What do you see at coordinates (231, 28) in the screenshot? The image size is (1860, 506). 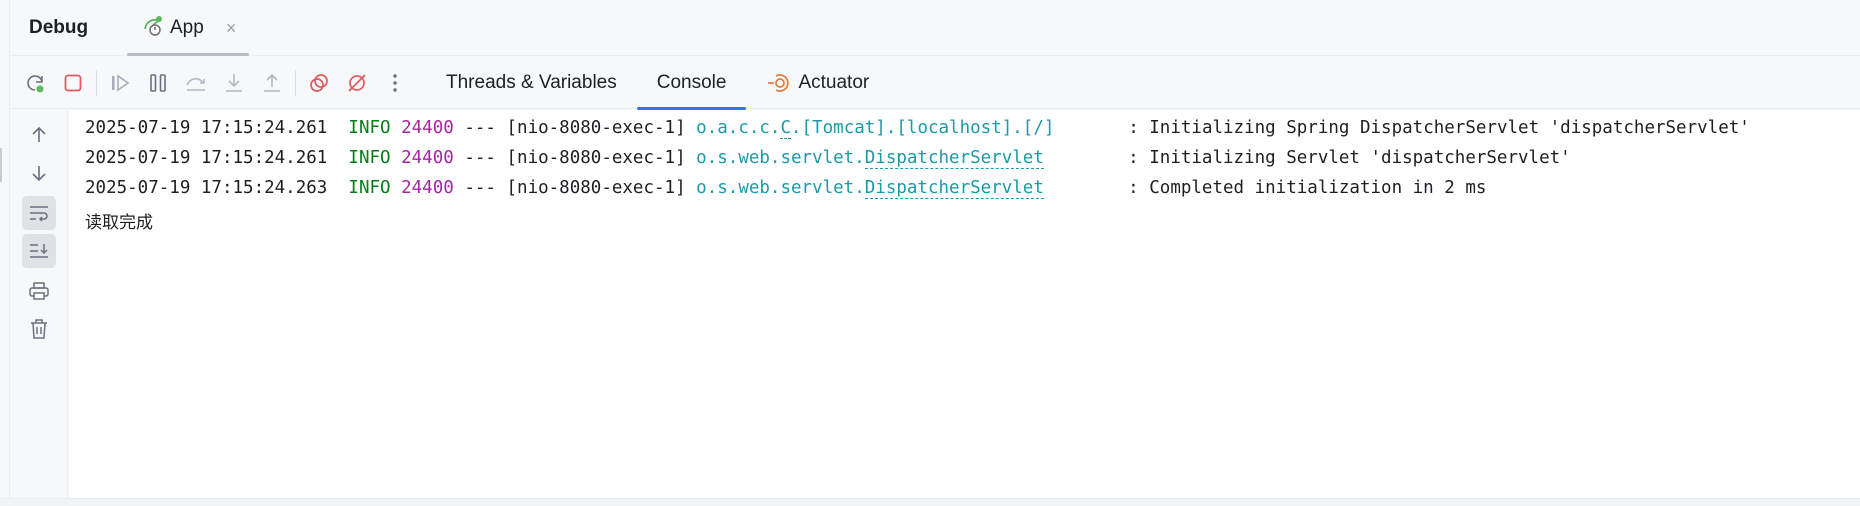 I see `close-icon: ×` at bounding box center [231, 28].